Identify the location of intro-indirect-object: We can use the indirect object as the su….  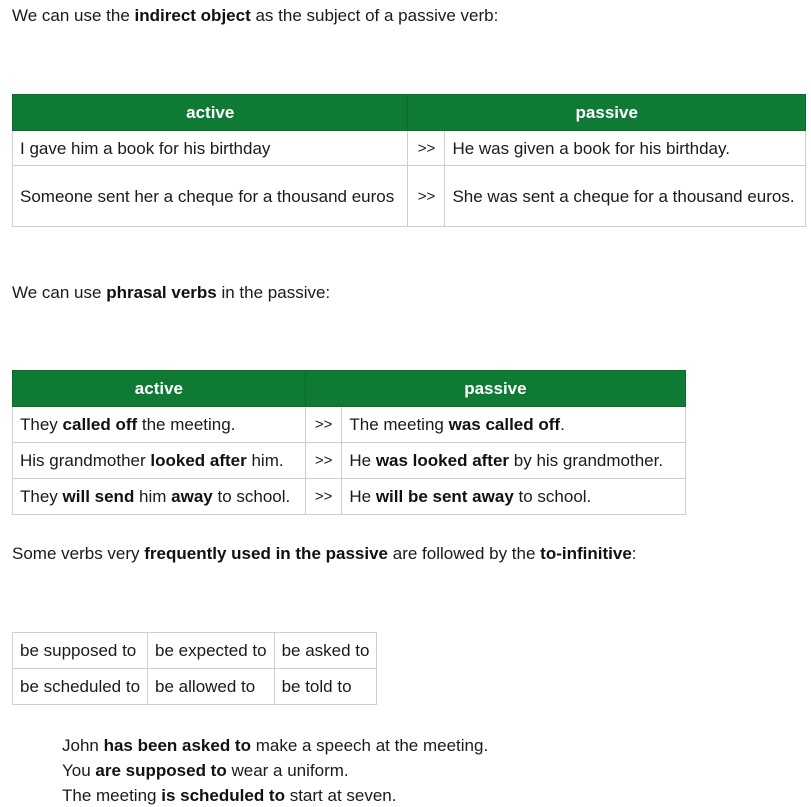
(255, 15).